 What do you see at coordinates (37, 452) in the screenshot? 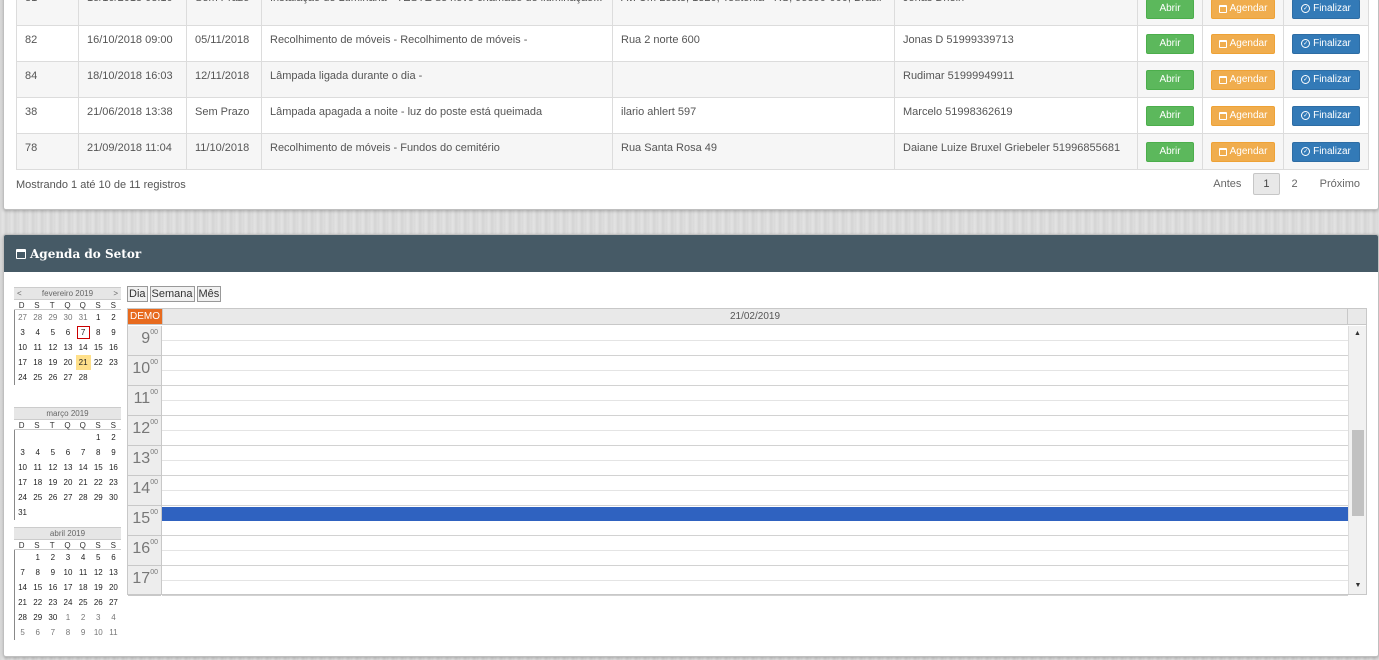
I see `calendar-day: 4` at bounding box center [37, 452].